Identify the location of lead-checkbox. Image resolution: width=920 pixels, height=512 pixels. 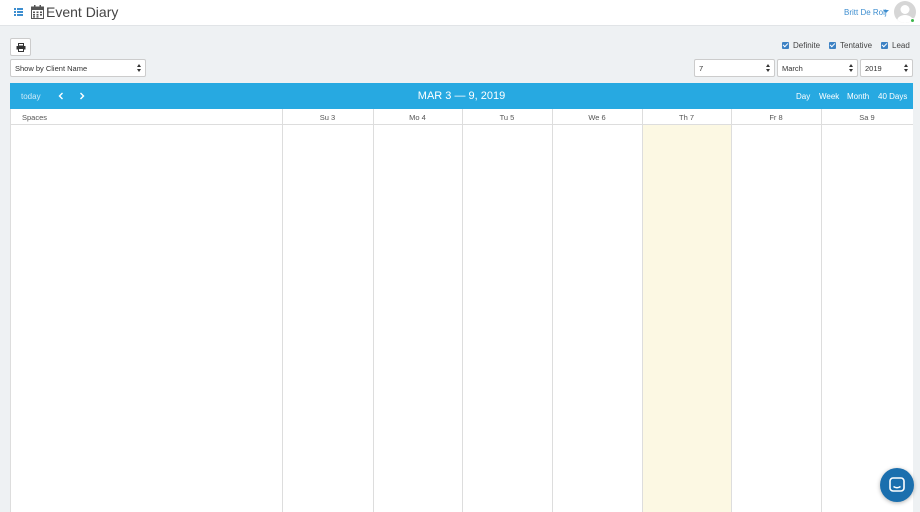
(884, 45).